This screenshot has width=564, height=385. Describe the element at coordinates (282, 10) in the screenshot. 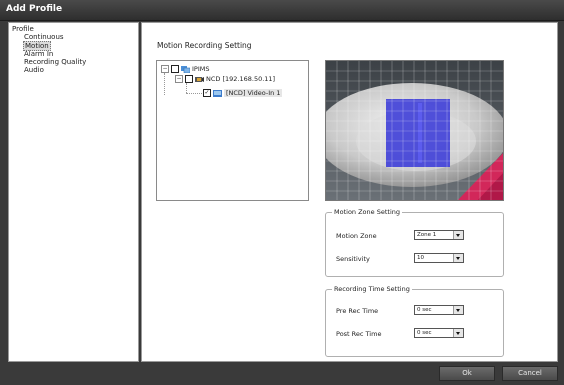

I see `title-bar: Add Profile` at that location.